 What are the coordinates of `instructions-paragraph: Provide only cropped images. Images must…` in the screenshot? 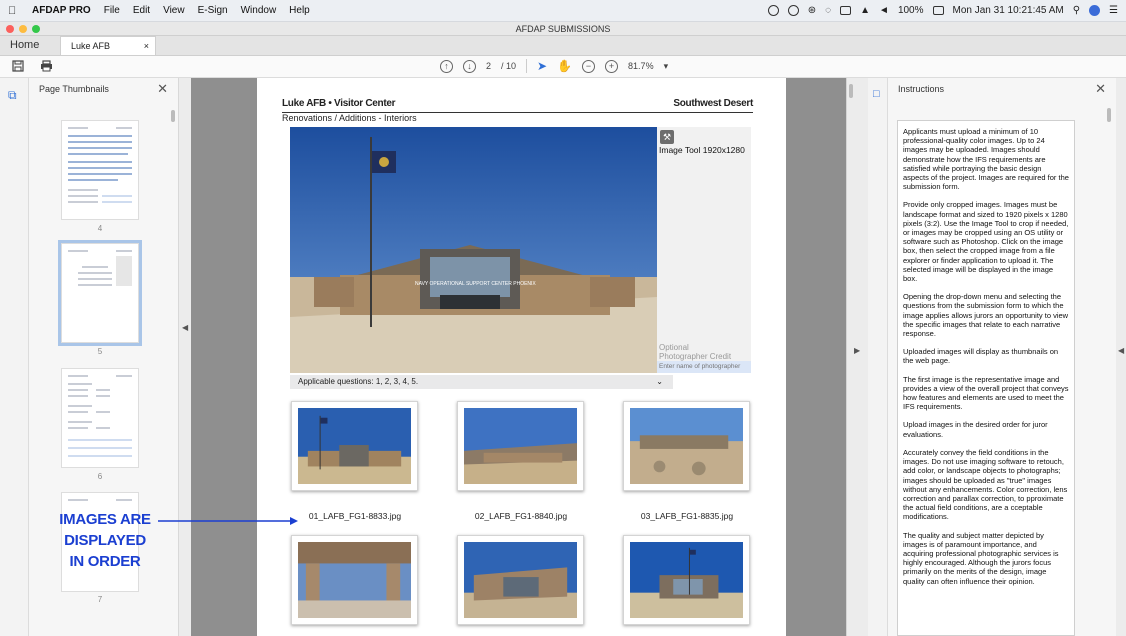 It's located at (986, 242).